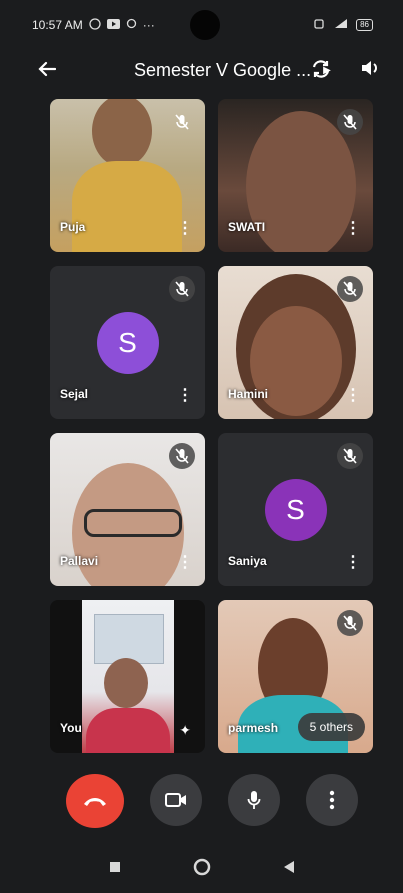  What do you see at coordinates (129, 639) in the screenshot?
I see `video-feed-board` at bounding box center [129, 639].